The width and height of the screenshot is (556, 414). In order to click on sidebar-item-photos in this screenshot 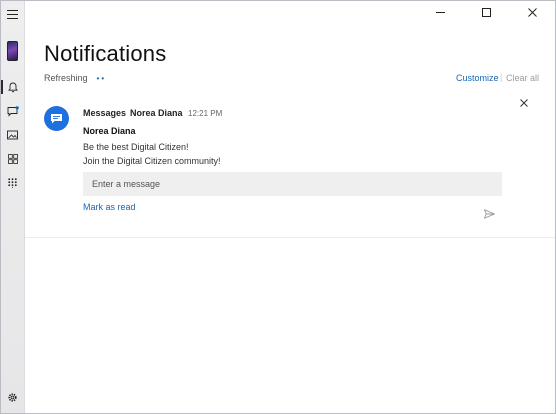, I will do `click(12, 135)`.